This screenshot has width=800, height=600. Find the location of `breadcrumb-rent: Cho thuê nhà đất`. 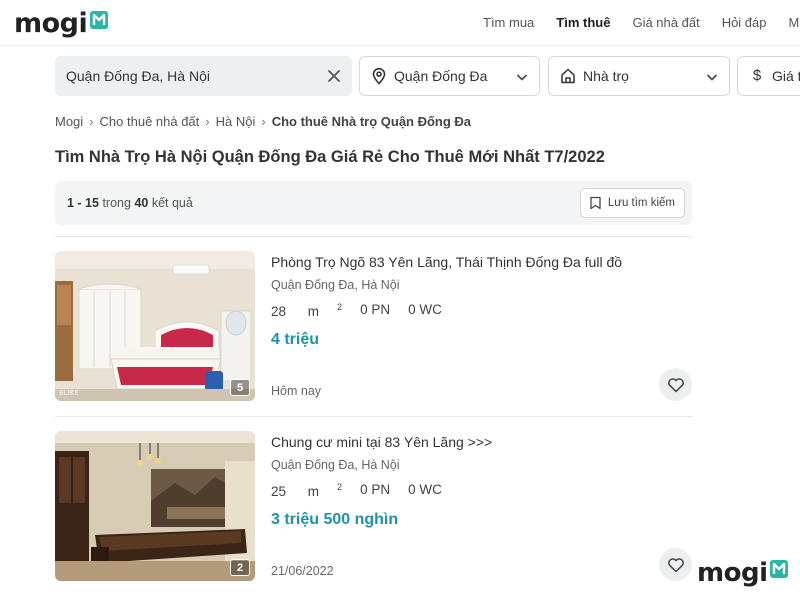

breadcrumb-rent: Cho thuê nhà đất is located at coordinates (150, 121).